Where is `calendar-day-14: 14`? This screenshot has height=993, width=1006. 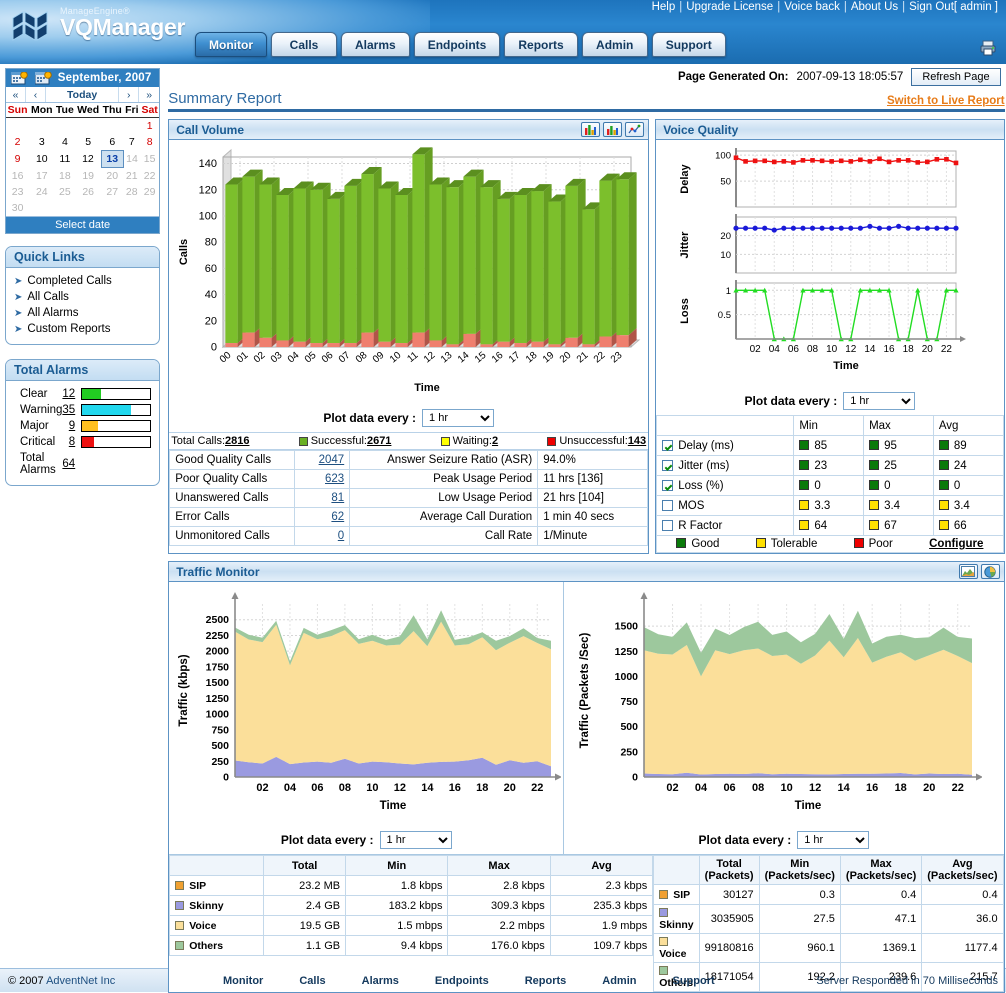 calendar-day-14: 14 is located at coordinates (131, 159).